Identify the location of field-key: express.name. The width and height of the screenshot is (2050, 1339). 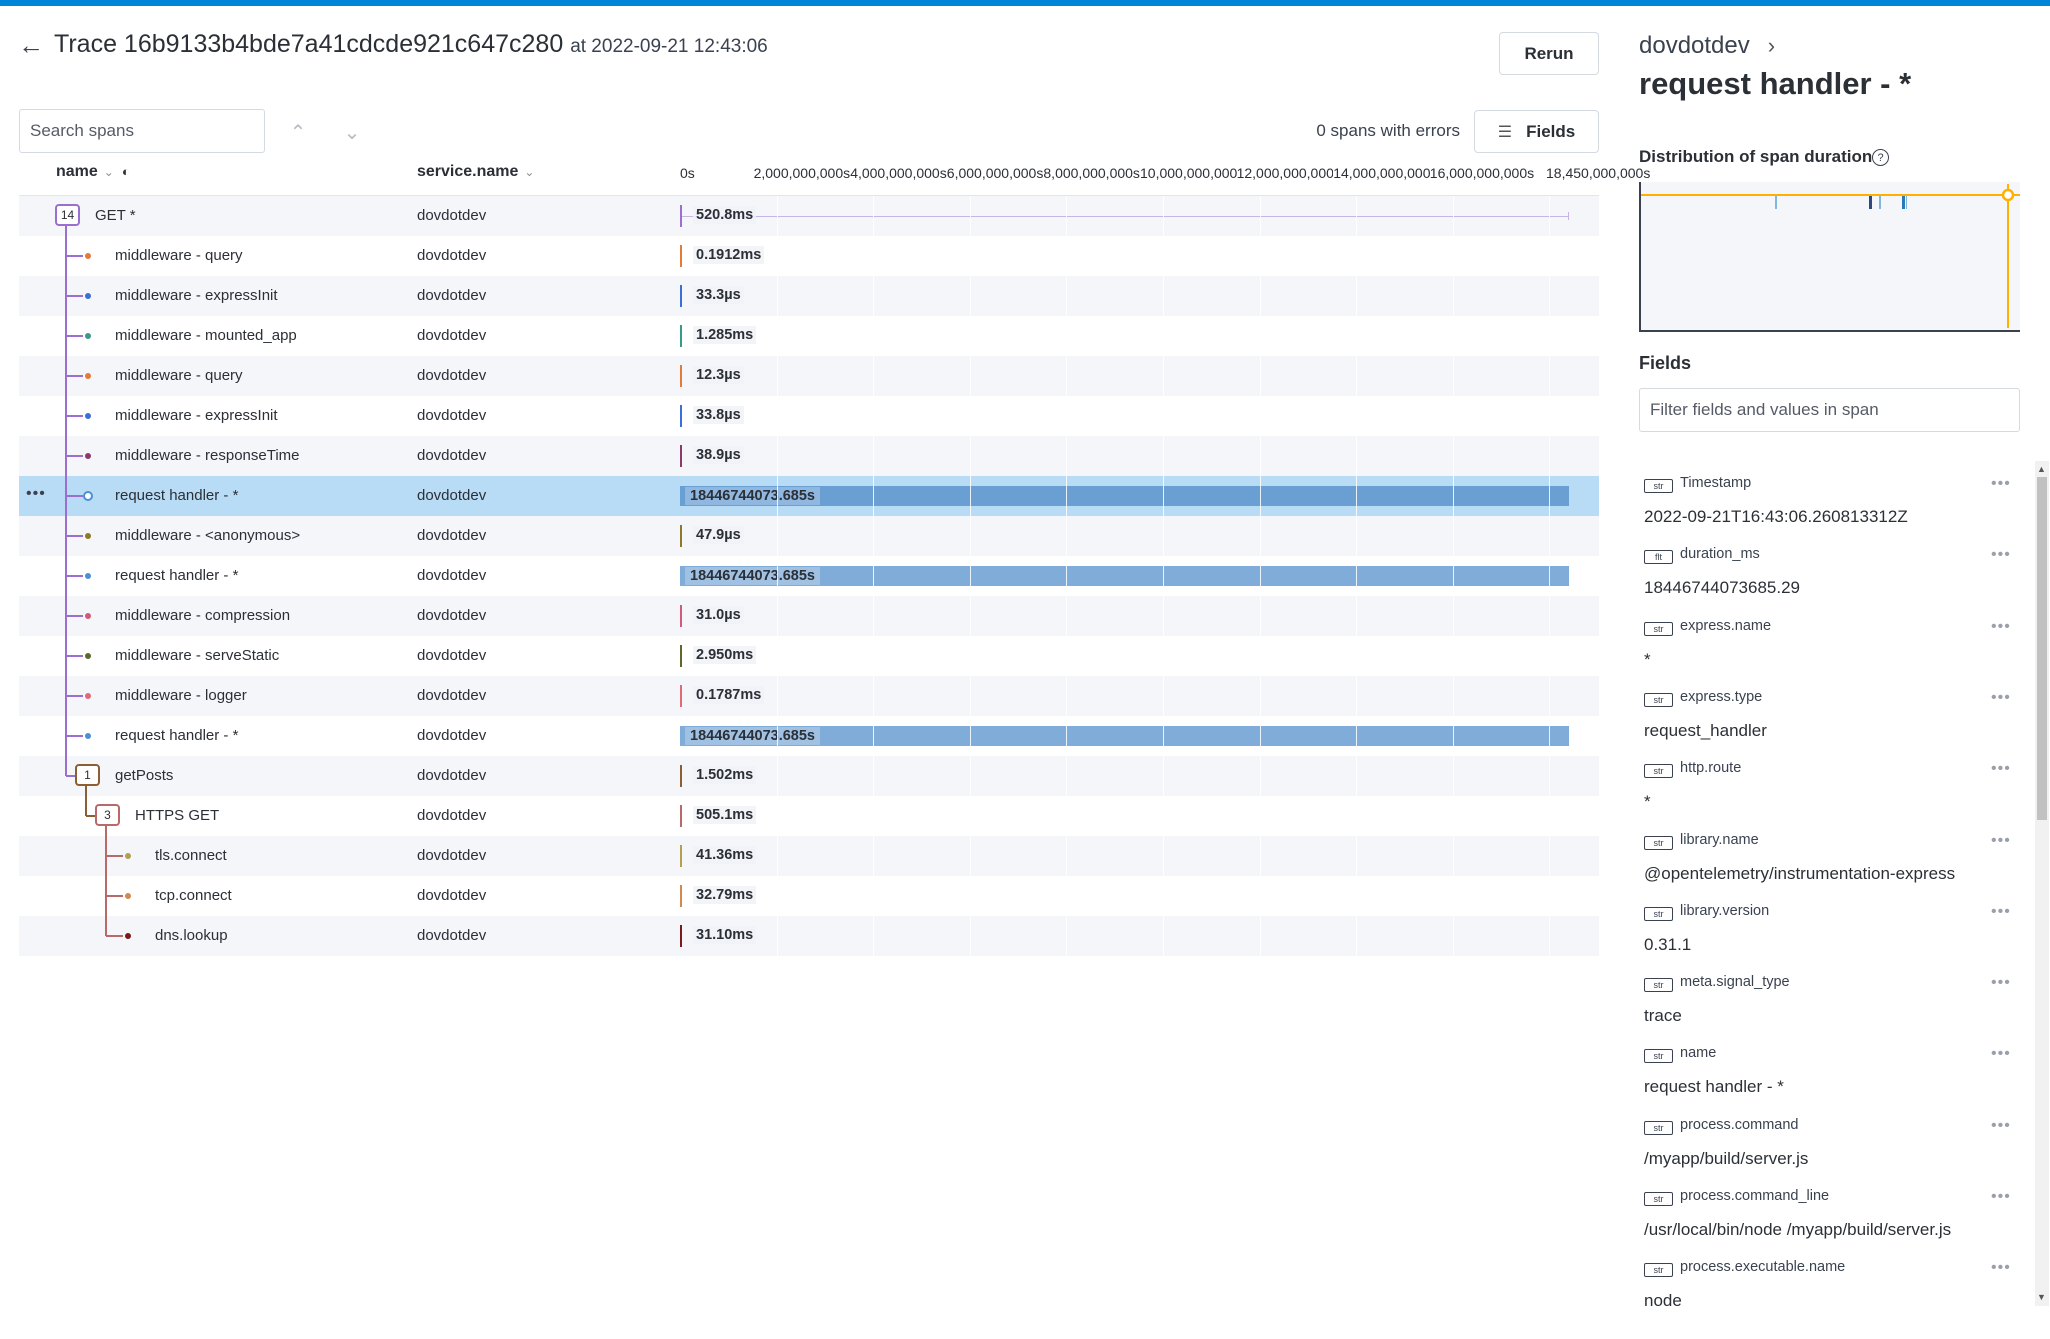
(1726, 625).